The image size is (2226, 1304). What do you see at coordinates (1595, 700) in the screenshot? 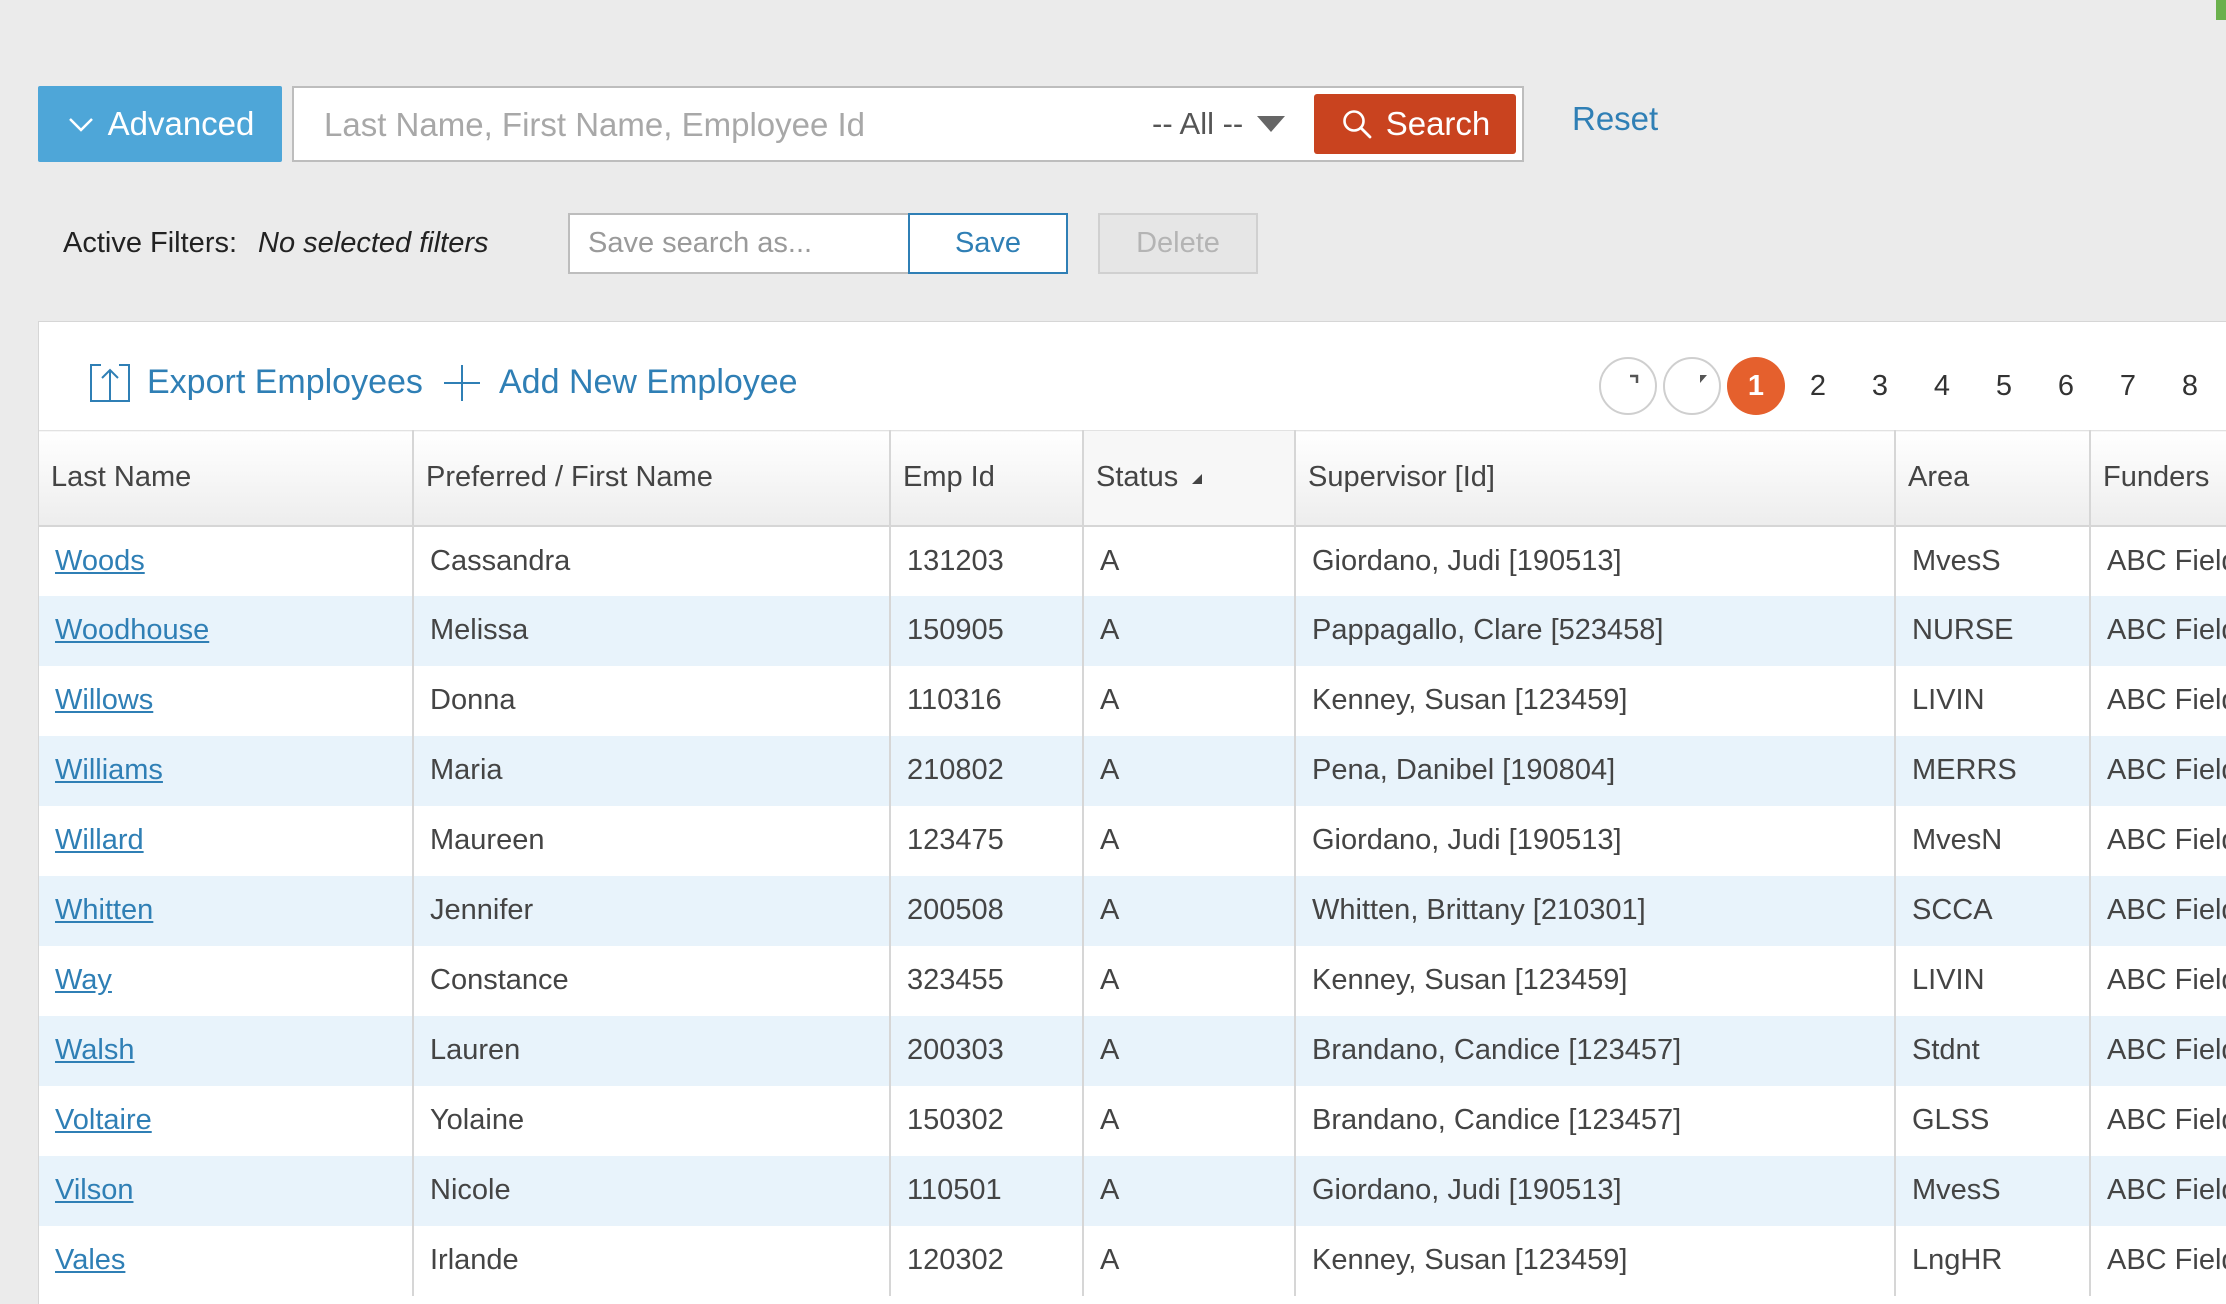
I see `supervisor-cell: Kenney, Susan [123459]` at bounding box center [1595, 700].